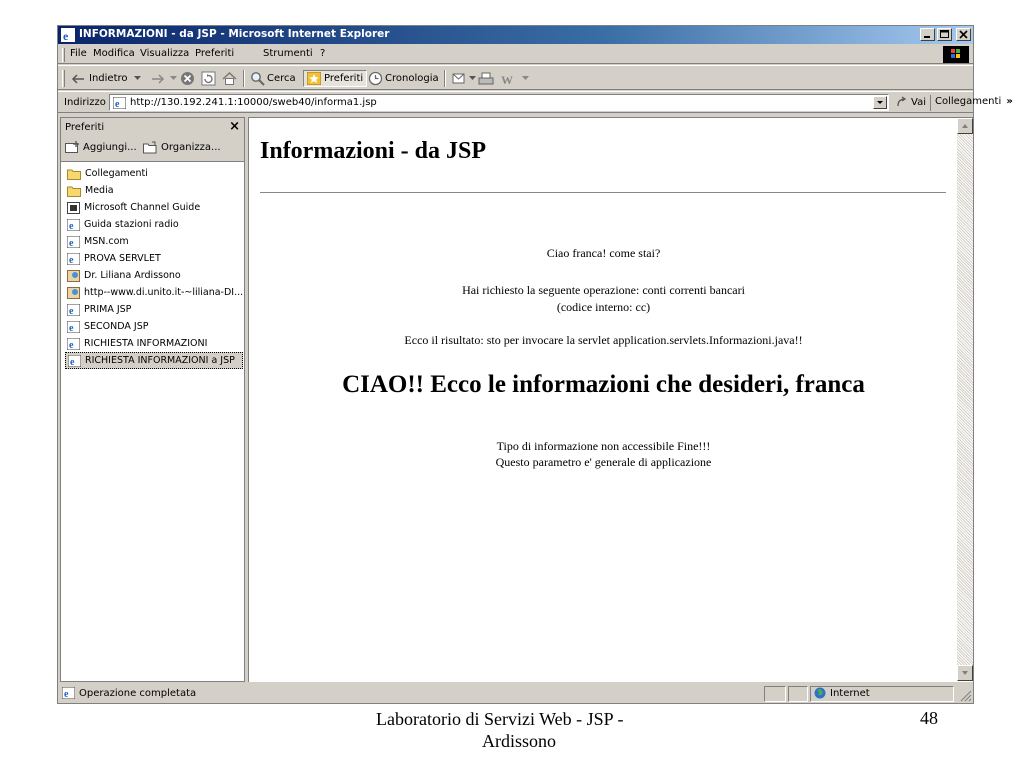 This screenshot has width=1024, height=768. What do you see at coordinates (154, 190) in the screenshot?
I see `favorite-item: Media` at bounding box center [154, 190].